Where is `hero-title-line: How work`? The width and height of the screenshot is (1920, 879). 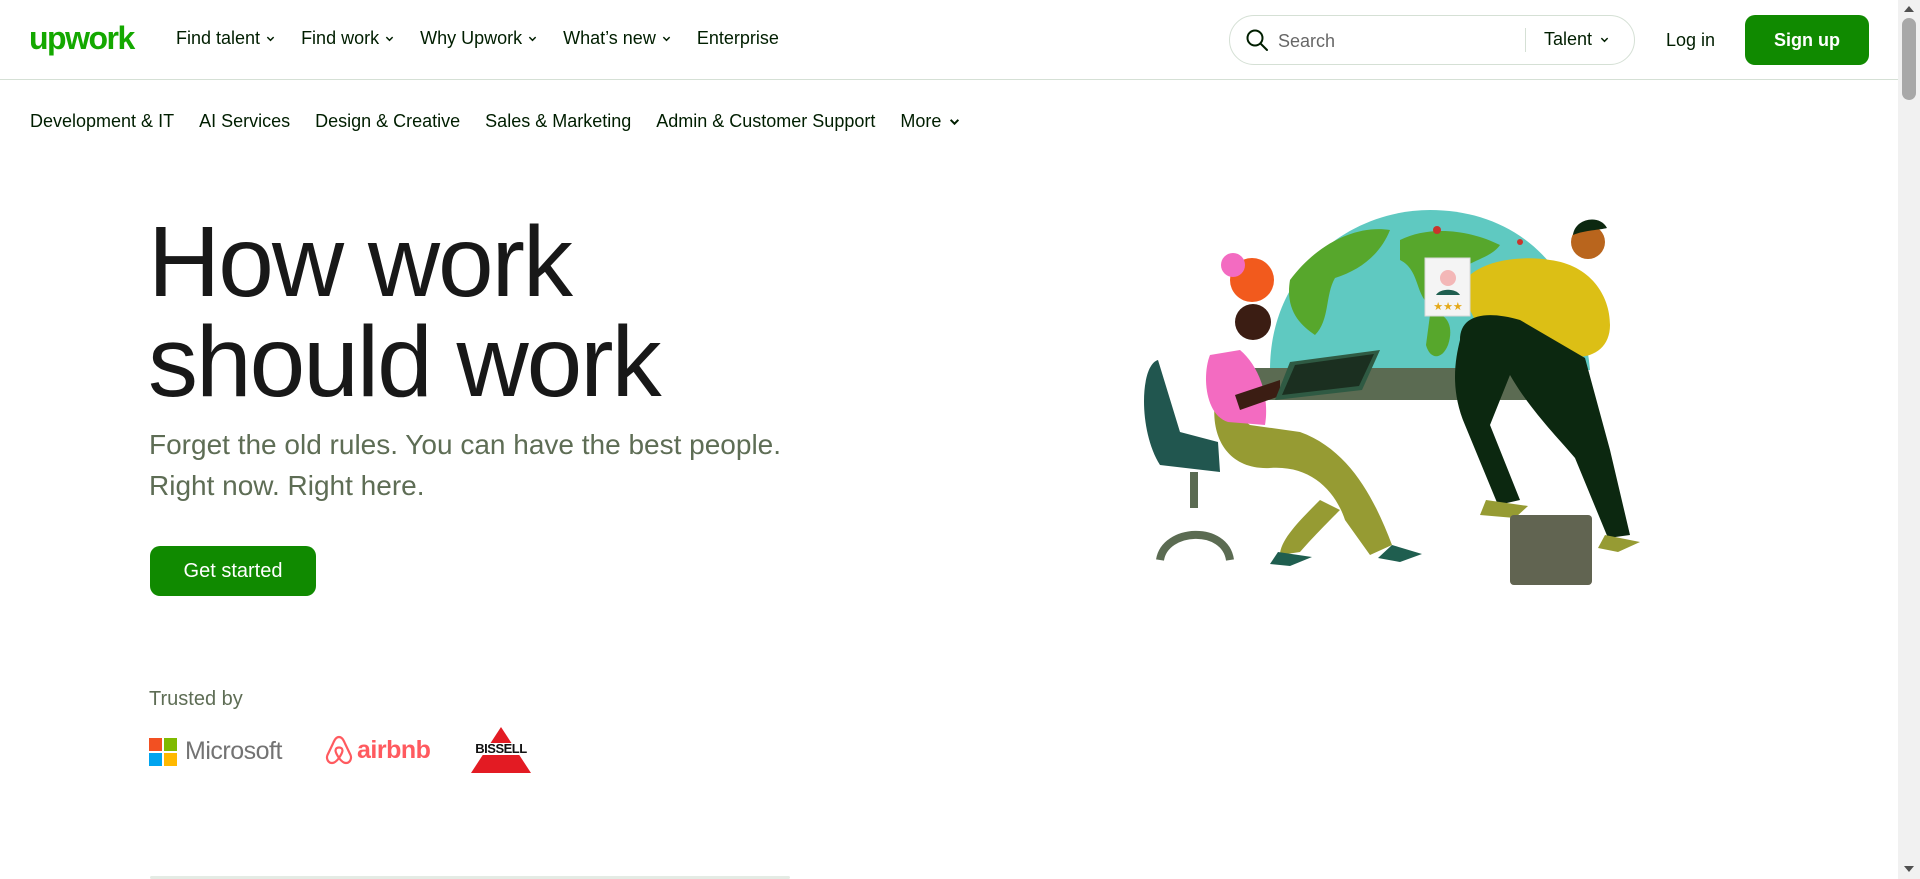
hero-title-line: How work is located at coordinates (360, 262).